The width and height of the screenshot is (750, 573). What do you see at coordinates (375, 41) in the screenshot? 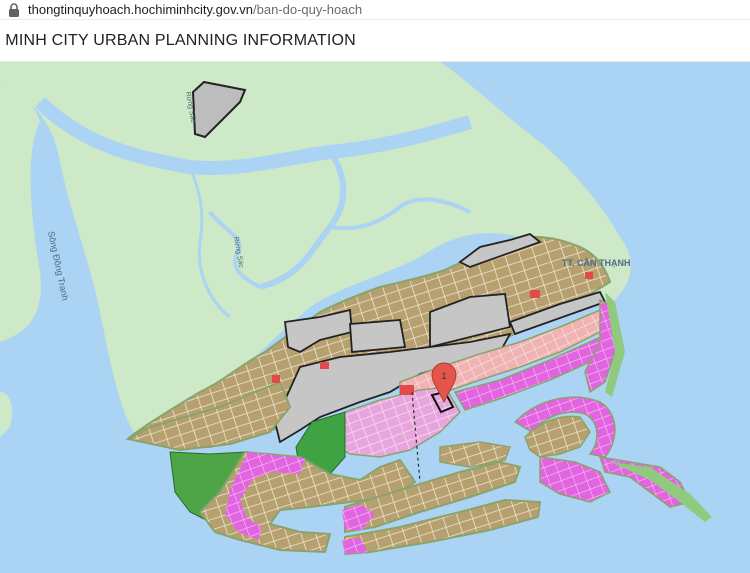
I see `page-header: I MINH CITY URBAN PLANNING INFORMATION` at bounding box center [375, 41].